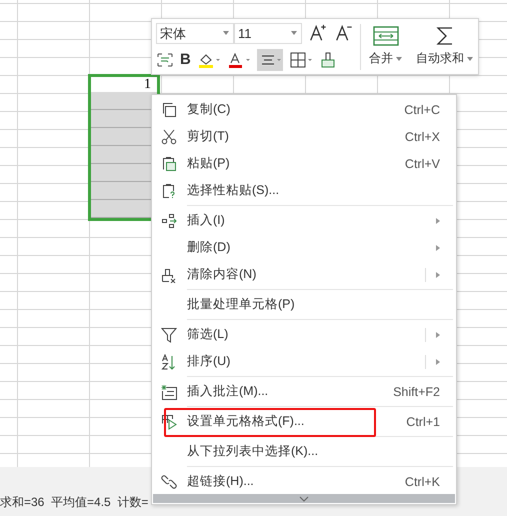 The height and width of the screenshot is (516, 507). I want to click on status-summary: 求和=36 平均值=4.5 计数=, so click(74, 502).